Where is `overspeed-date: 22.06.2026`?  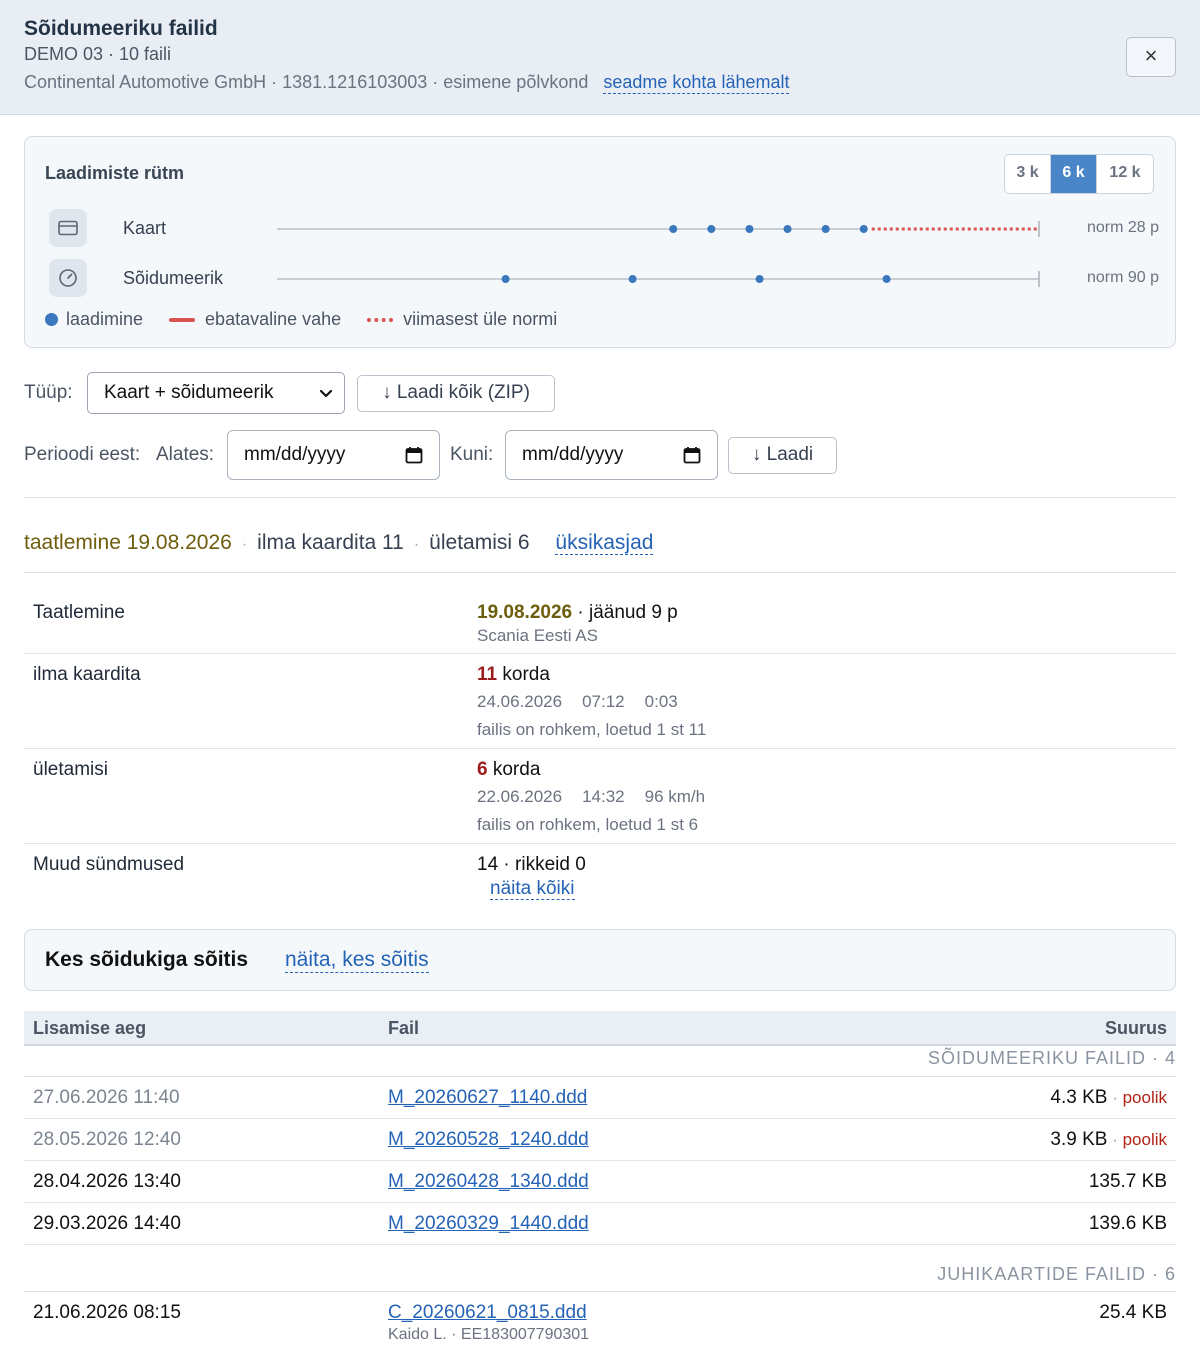 overspeed-date: 22.06.2026 is located at coordinates (520, 796).